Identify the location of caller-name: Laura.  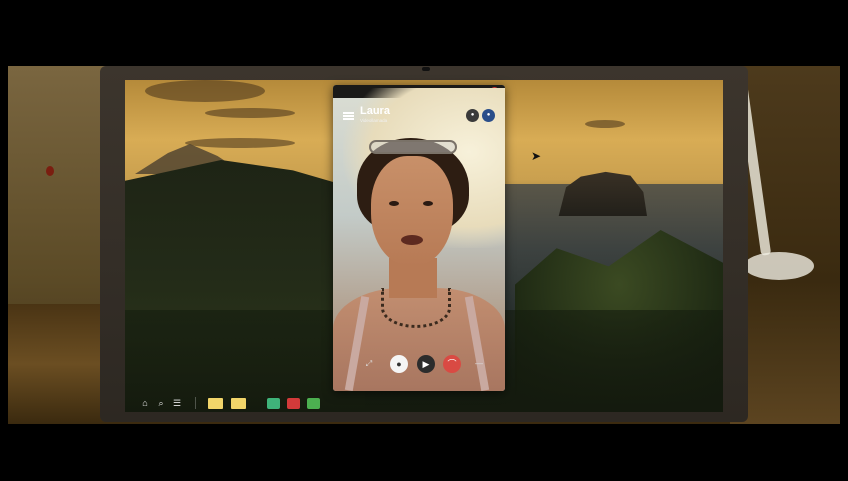
(375, 111).